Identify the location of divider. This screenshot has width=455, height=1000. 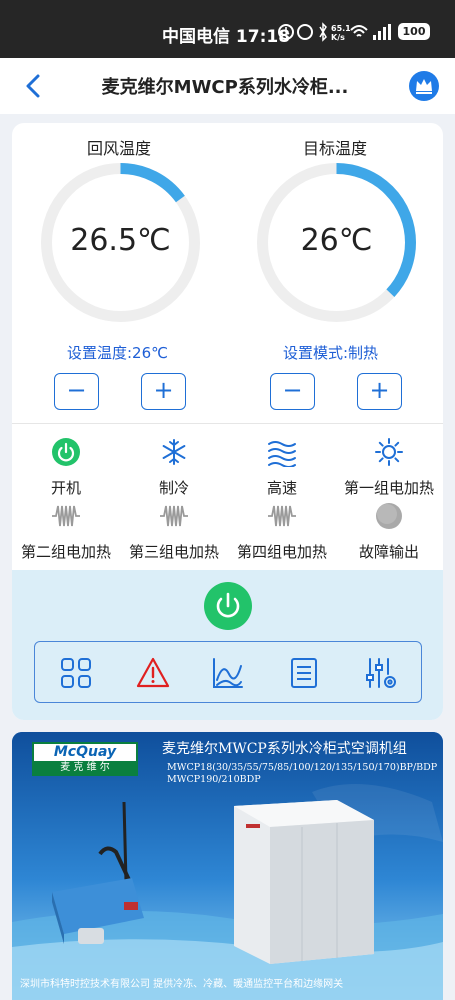
(227, 423).